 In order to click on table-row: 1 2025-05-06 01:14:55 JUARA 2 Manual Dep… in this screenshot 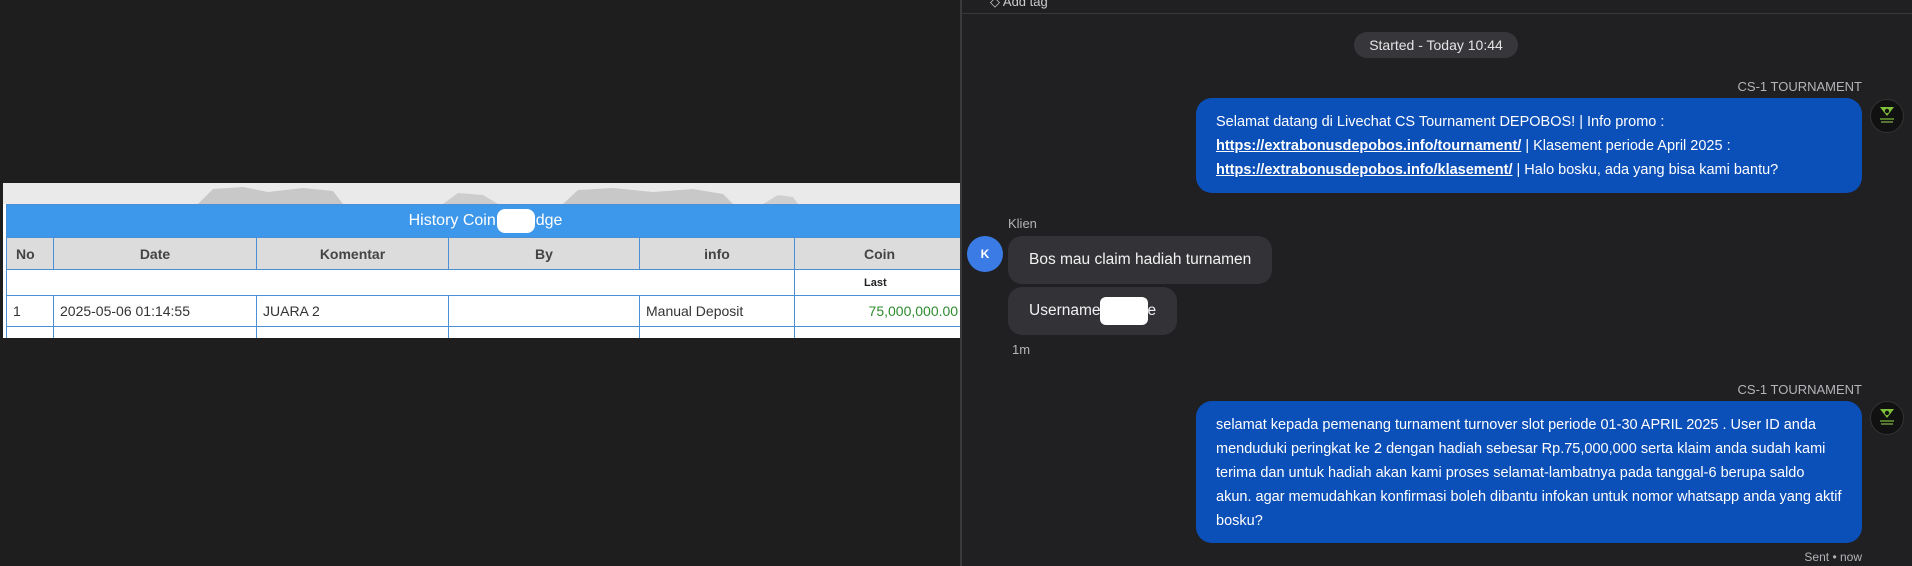, I will do `click(483, 311)`.